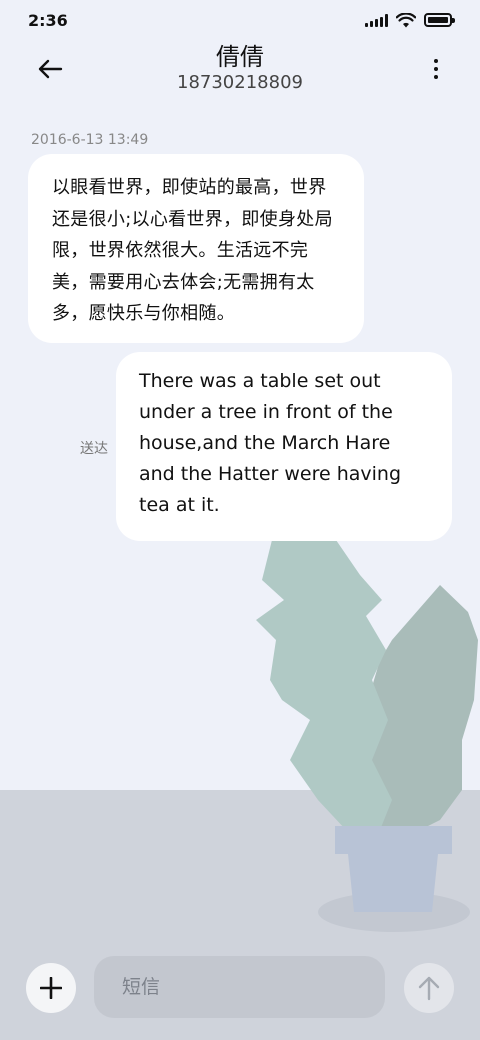 This screenshot has width=480, height=1040. I want to click on arrow-up-icon, so click(429, 988).